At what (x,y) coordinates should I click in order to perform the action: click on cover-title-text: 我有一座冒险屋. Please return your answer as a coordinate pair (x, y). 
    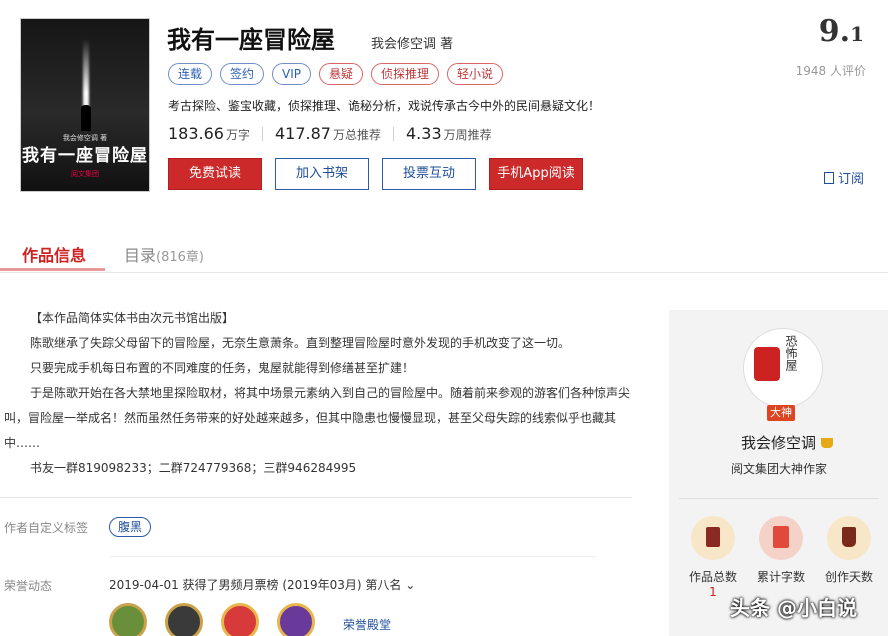
    Looking at the image, I should click on (85, 156).